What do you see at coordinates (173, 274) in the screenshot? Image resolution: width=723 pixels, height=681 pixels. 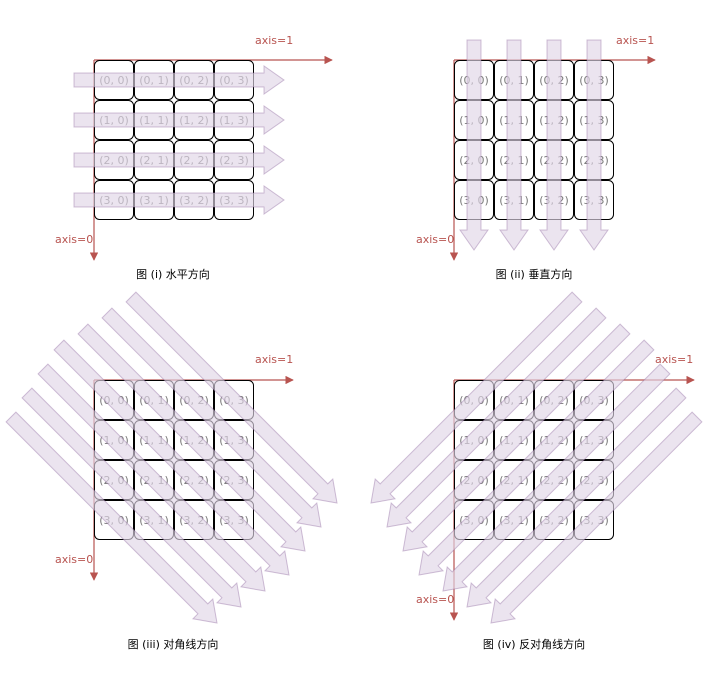 I see `panel-caption: 图 (i) 水平方向` at bounding box center [173, 274].